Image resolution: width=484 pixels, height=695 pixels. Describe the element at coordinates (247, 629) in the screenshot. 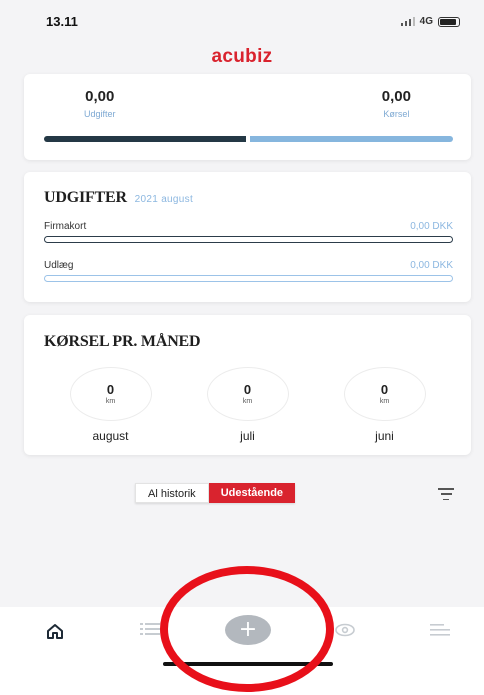

I see `annotation-circle` at that location.